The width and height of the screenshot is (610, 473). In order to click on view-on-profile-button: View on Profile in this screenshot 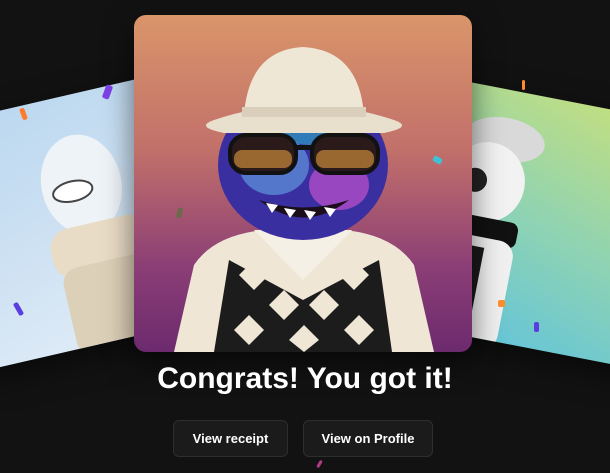, I will do `click(368, 438)`.